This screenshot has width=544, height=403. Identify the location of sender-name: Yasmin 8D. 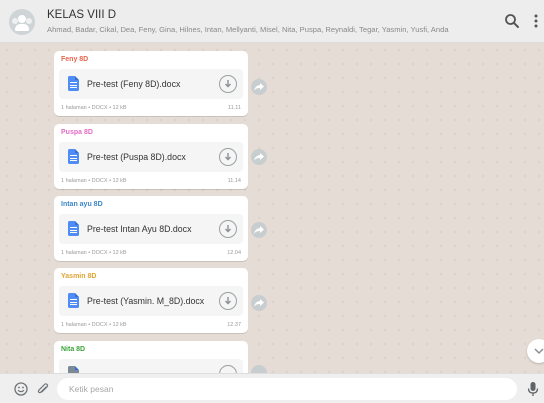
(79, 276).